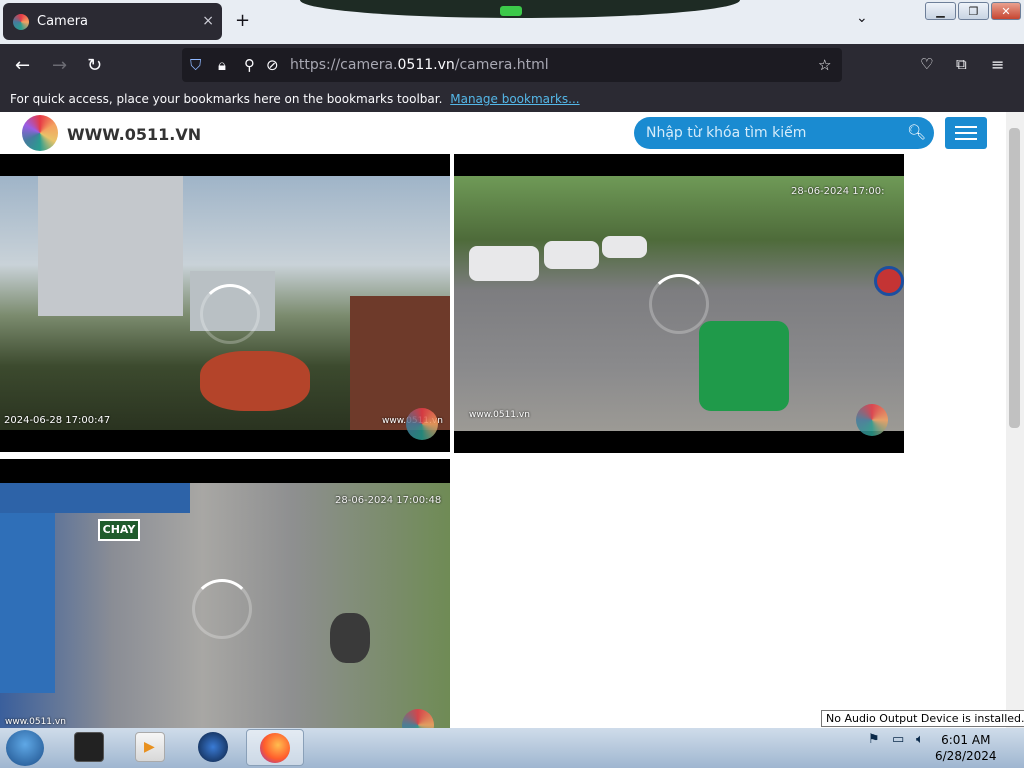  What do you see at coordinates (966, 756) in the screenshot?
I see `clock-date: 6/28/2024` at bounding box center [966, 756].